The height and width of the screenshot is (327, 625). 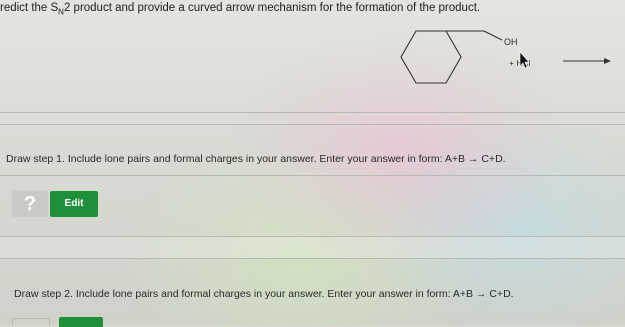 What do you see at coordinates (431, 57) in the screenshot?
I see `cyclohexane-ring` at bounding box center [431, 57].